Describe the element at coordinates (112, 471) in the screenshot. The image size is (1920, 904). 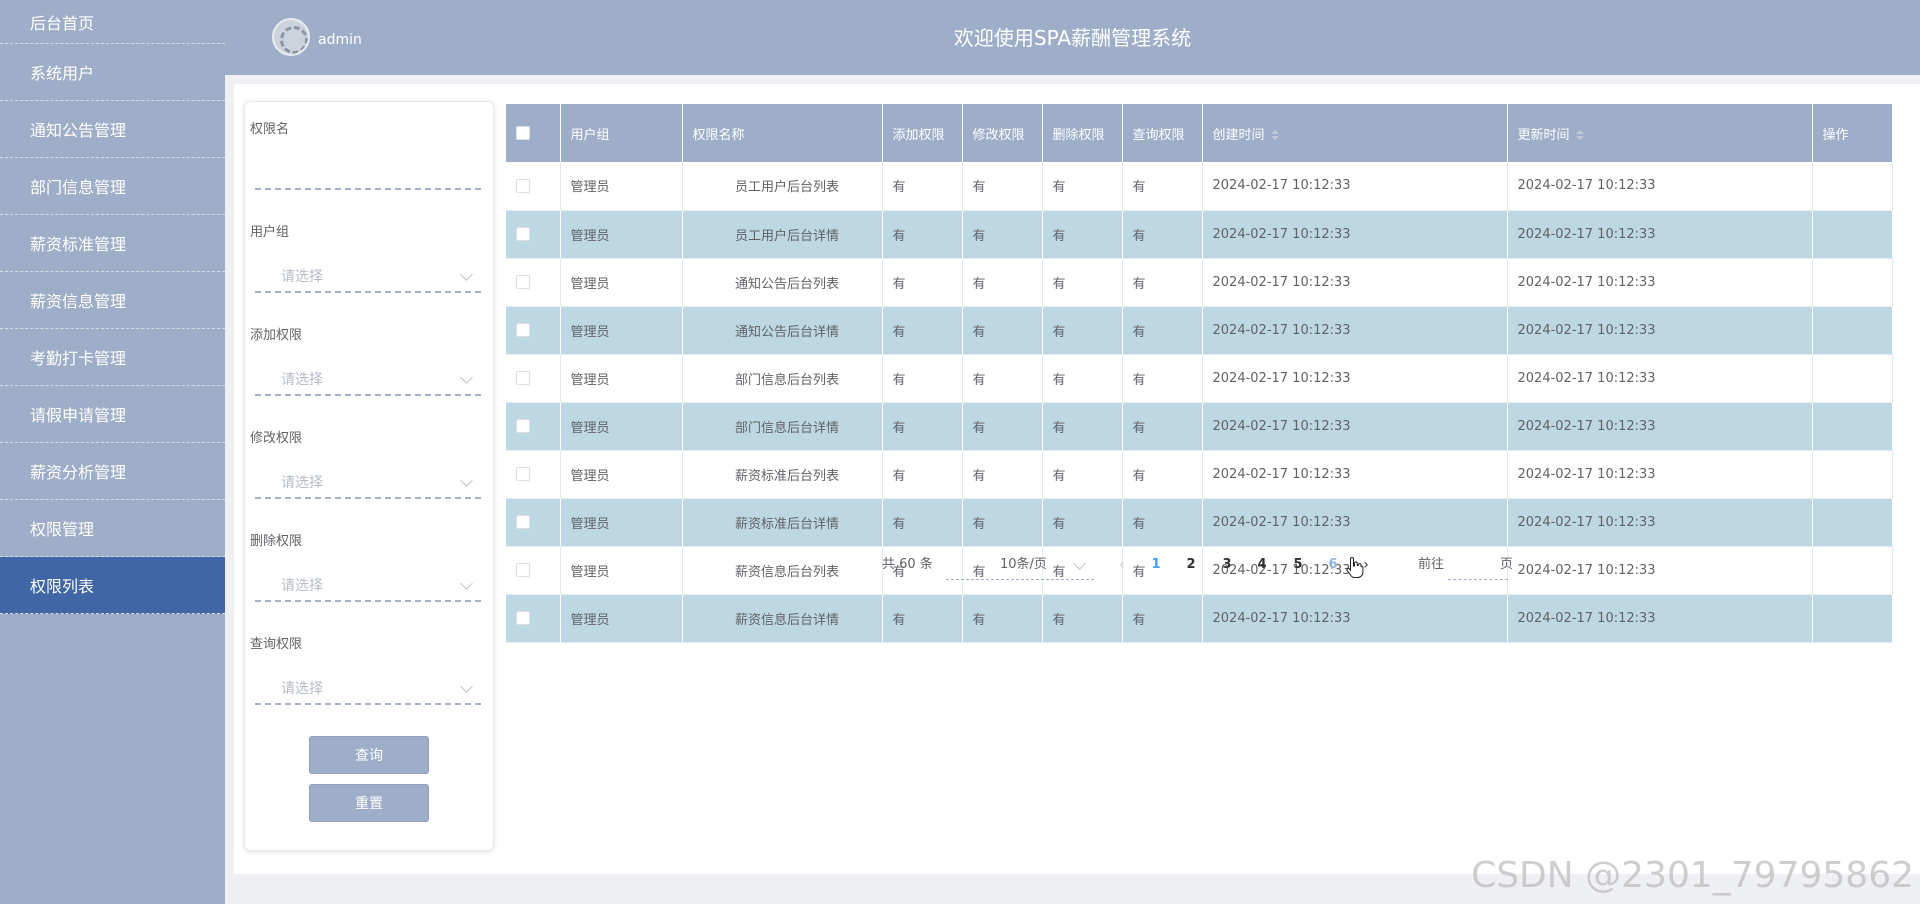
I see `sidebar-item-salary-analysis: 薪资分析管理` at that location.